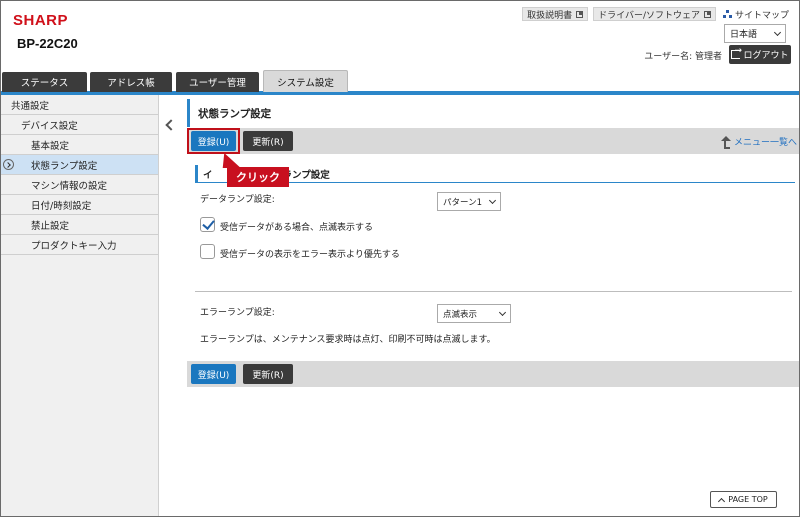 The width and height of the screenshot is (800, 517). What do you see at coordinates (207, 224) in the screenshot?
I see `blink-on-receive-checkbox` at bounding box center [207, 224].